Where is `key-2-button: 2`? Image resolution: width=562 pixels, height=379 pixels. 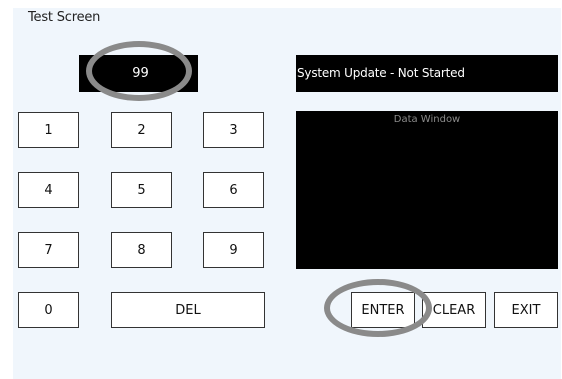 key-2-button: 2 is located at coordinates (141, 130).